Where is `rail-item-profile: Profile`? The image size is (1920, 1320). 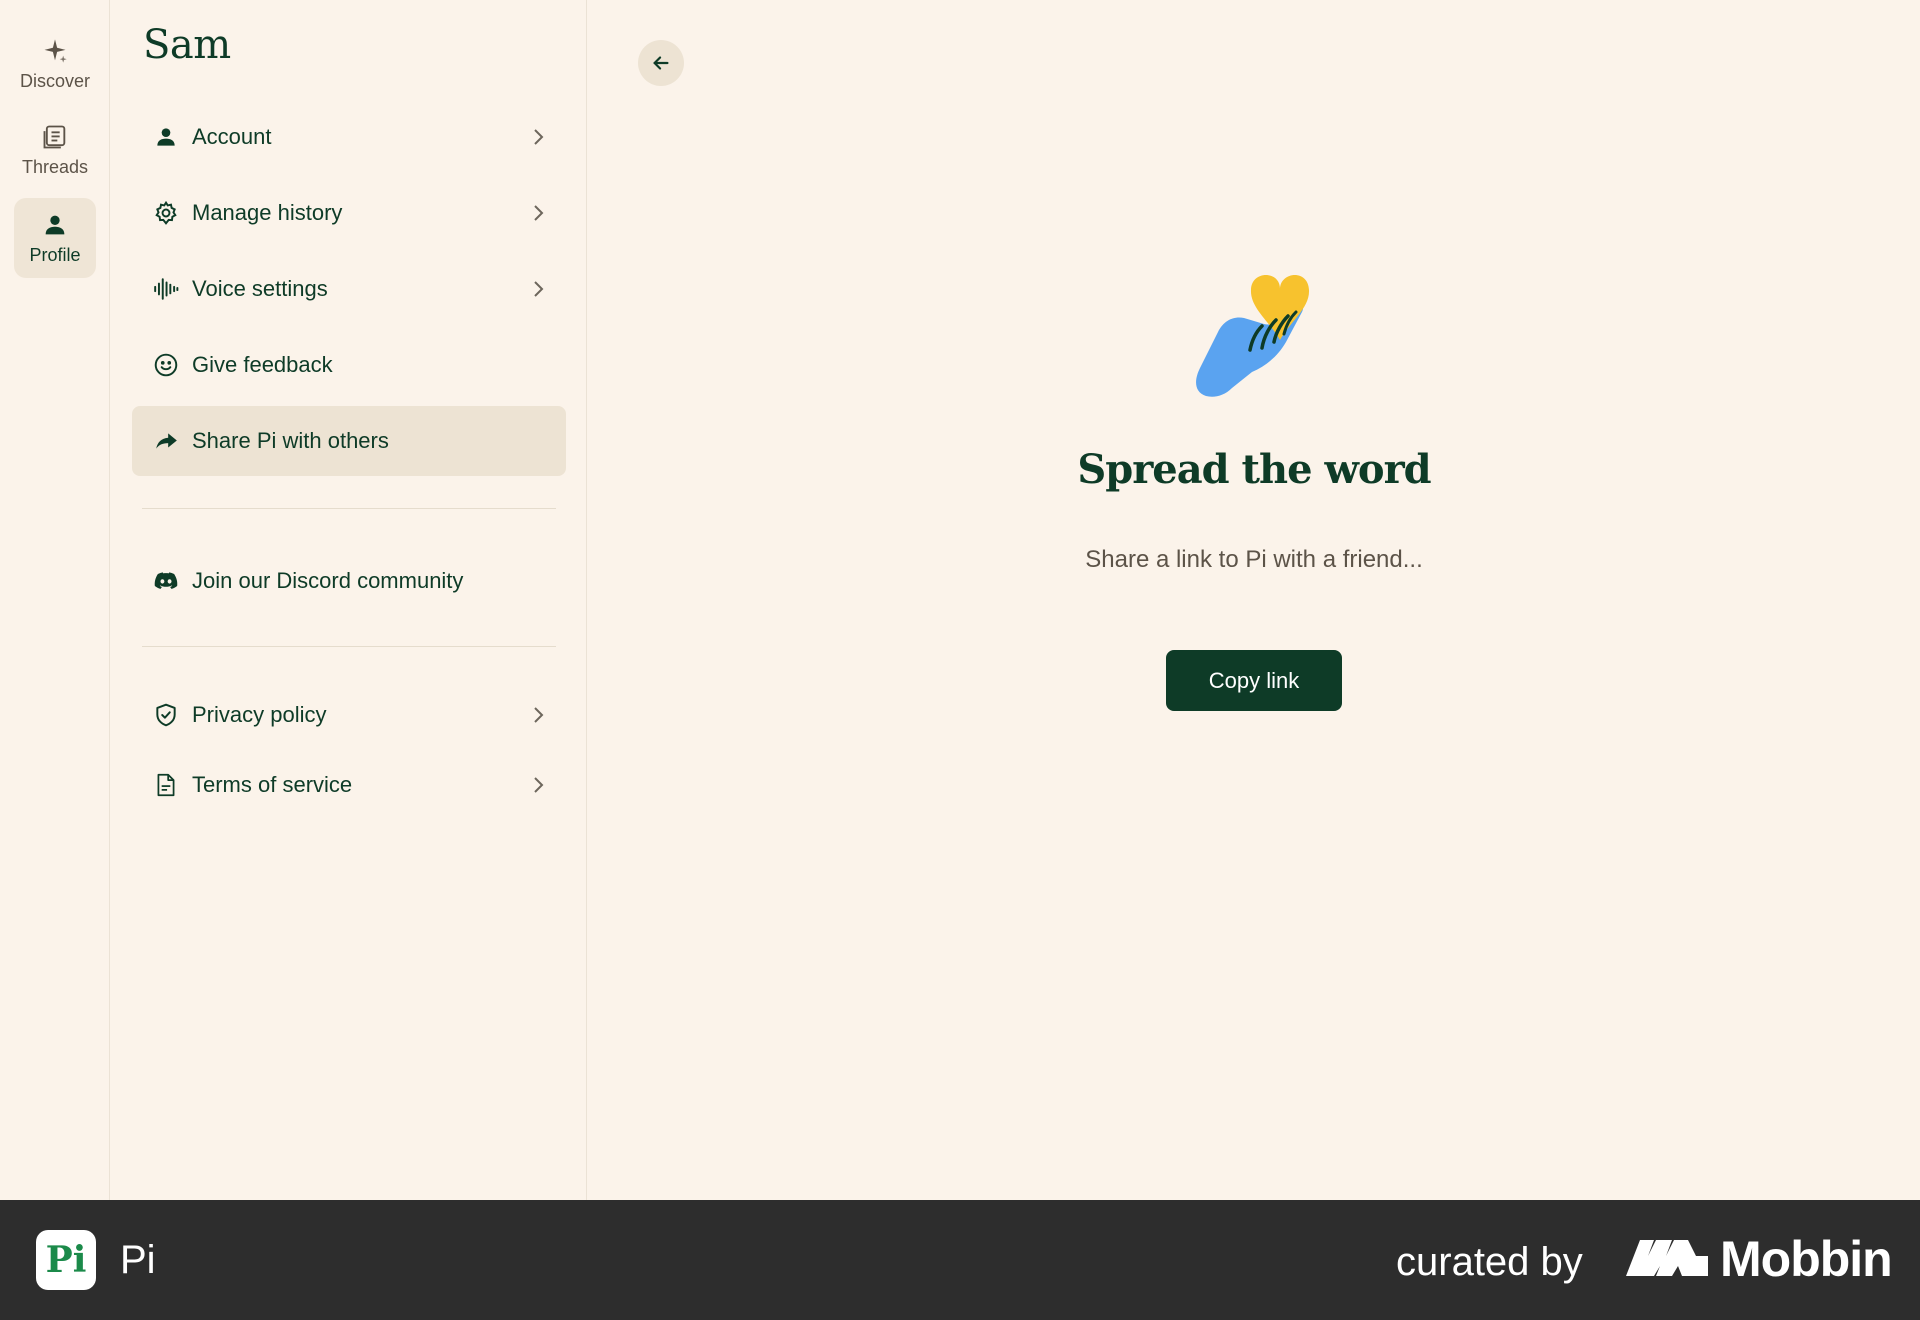
rail-item-profile: Profile is located at coordinates (55, 238).